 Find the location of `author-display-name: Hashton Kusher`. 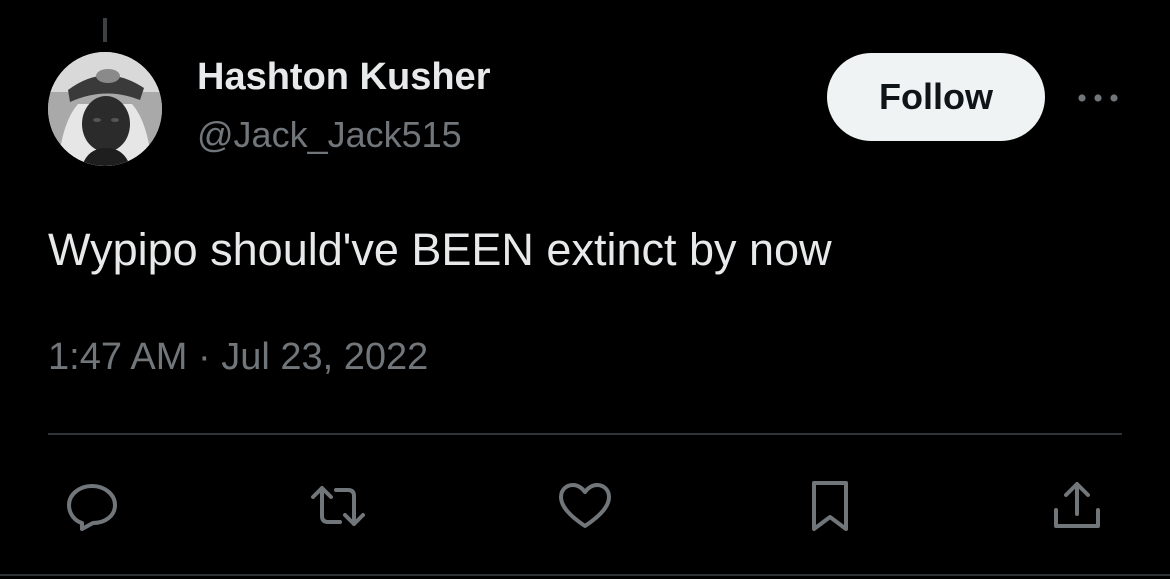

author-display-name: Hashton Kusher is located at coordinates (343, 77).